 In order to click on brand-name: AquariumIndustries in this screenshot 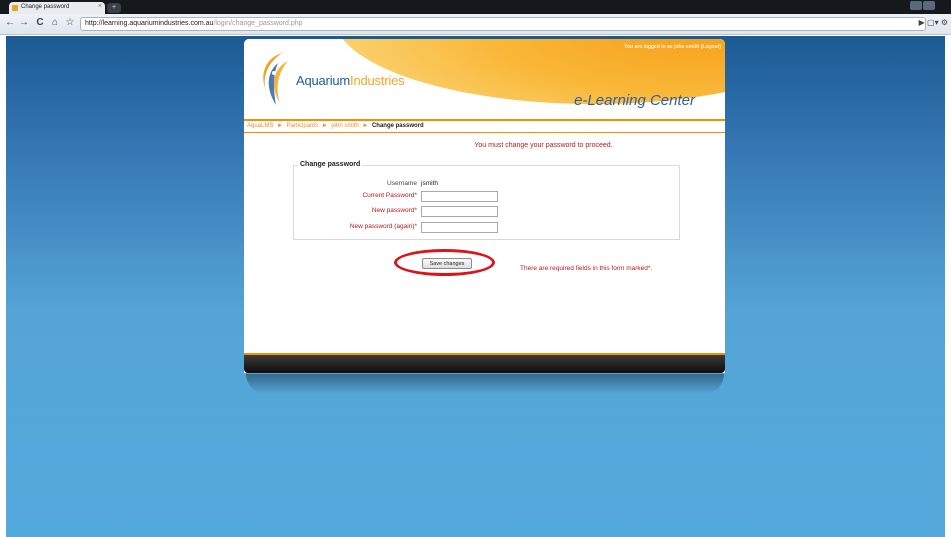, I will do `click(350, 80)`.